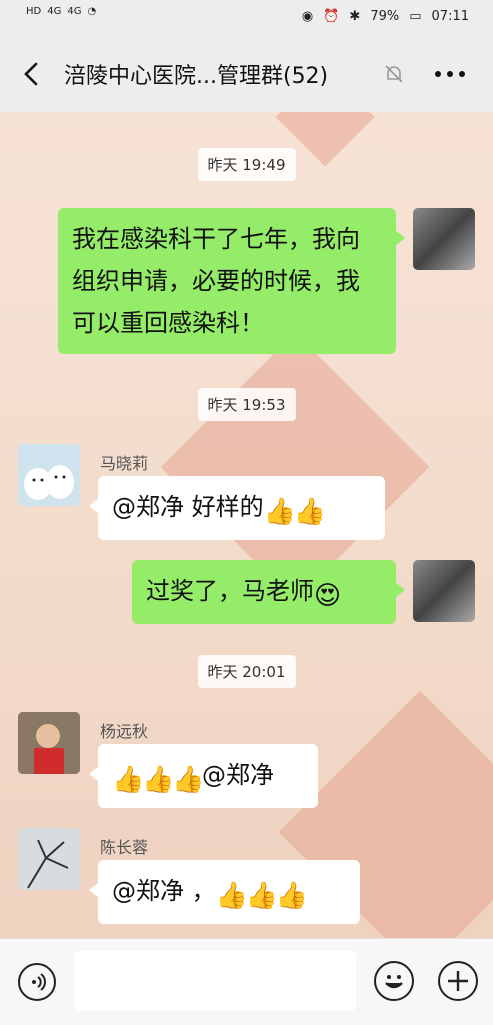 This screenshot has width=493, height=1025. Describe the element at coordinates (92, 11) in the screenshot. I see `wifi-icon: ◔` at that location.